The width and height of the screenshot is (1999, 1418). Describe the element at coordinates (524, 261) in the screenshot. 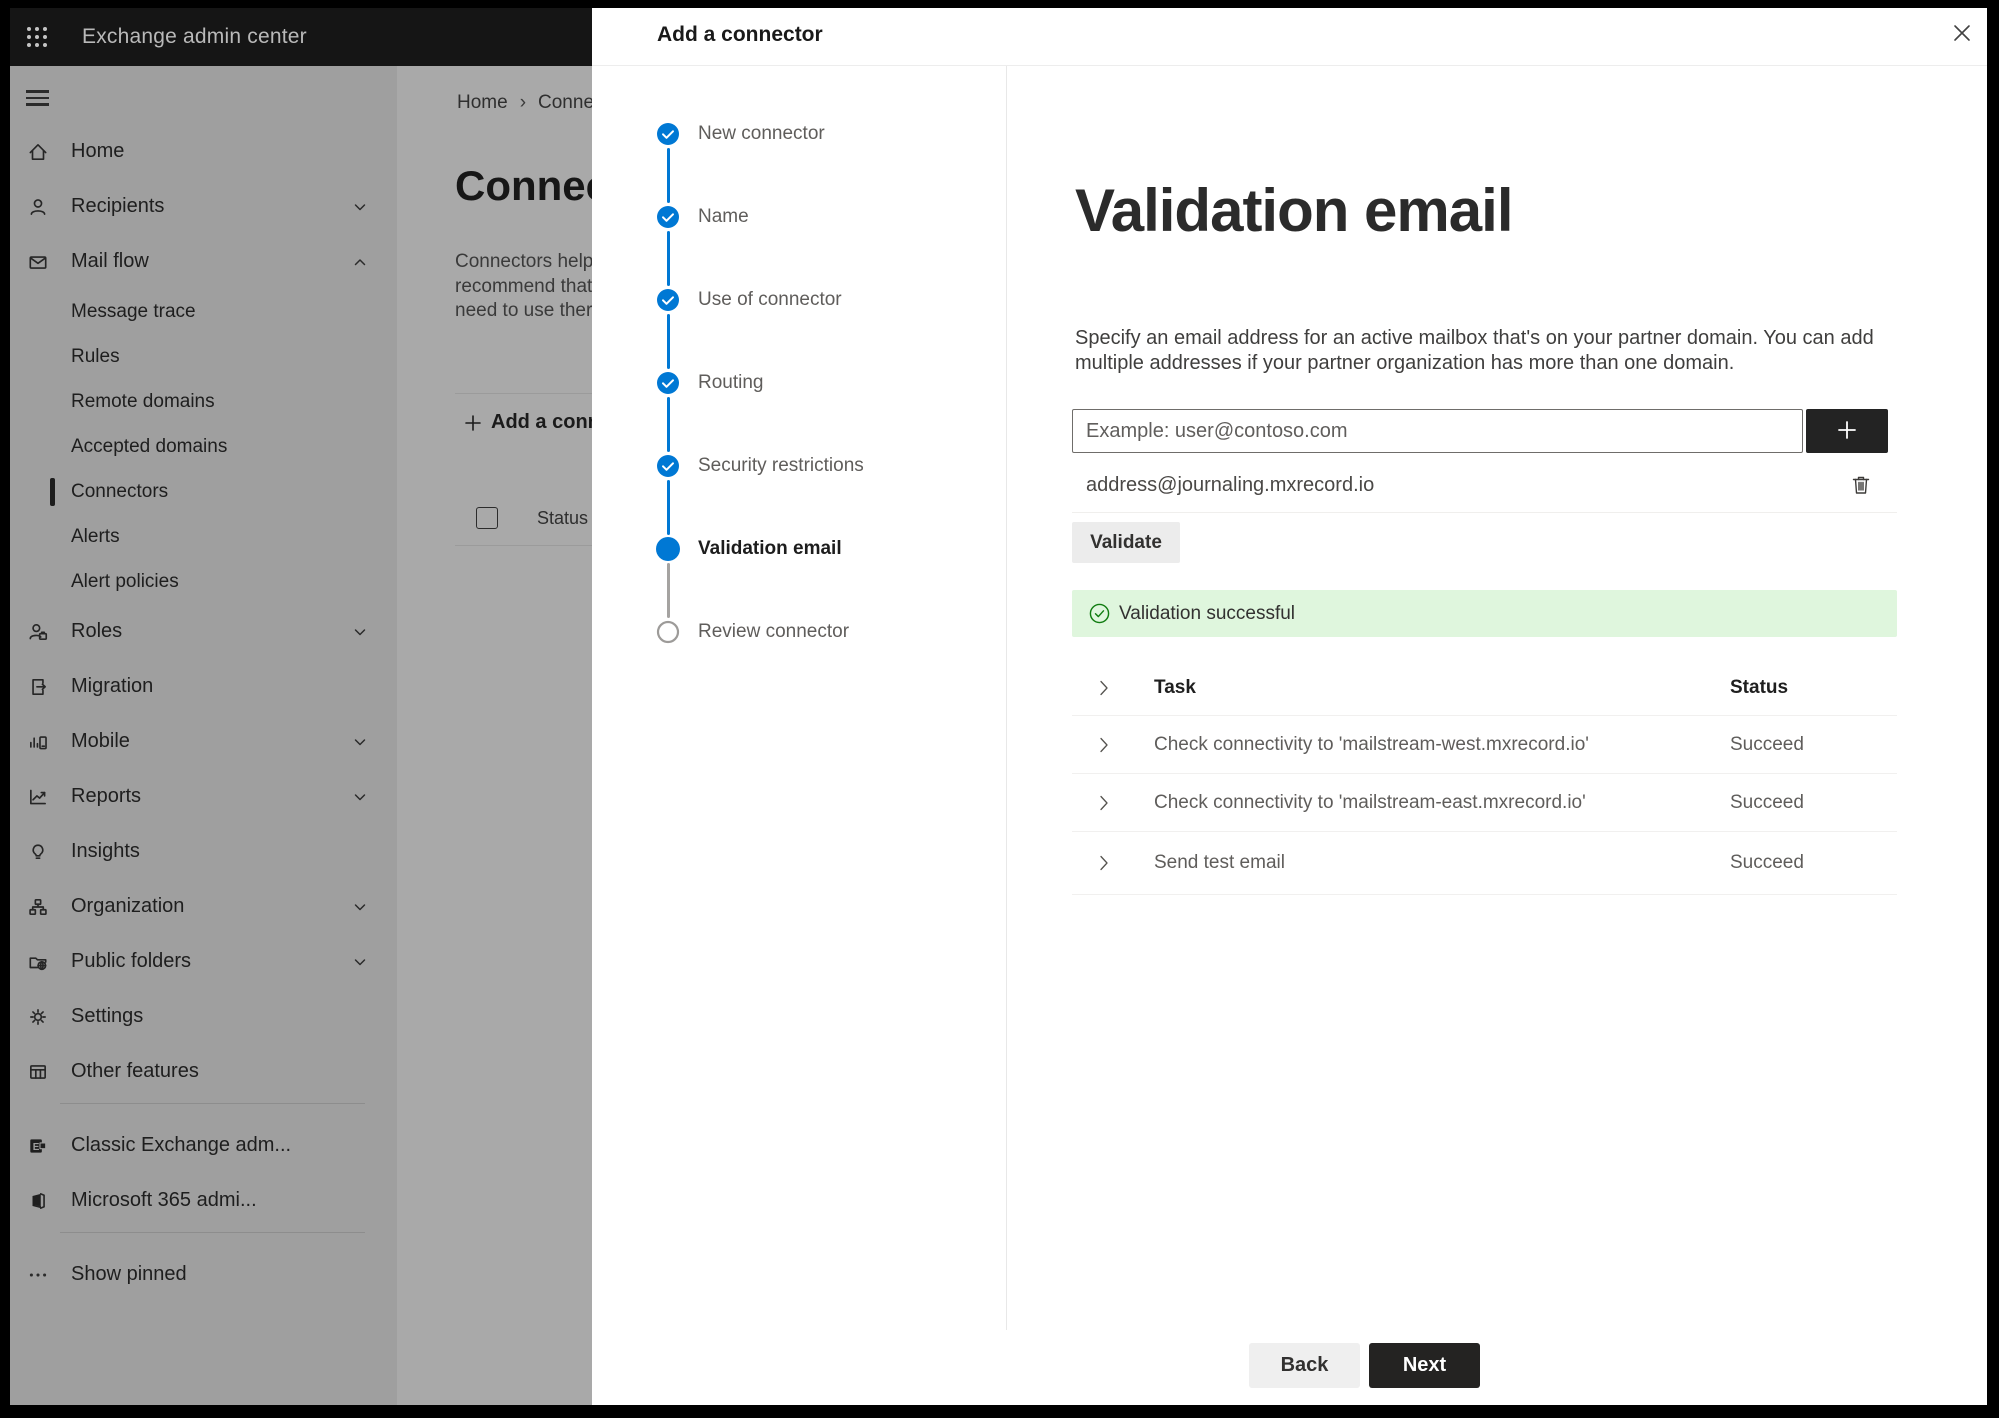

I see `page-description-line: Connectors help` at that location.